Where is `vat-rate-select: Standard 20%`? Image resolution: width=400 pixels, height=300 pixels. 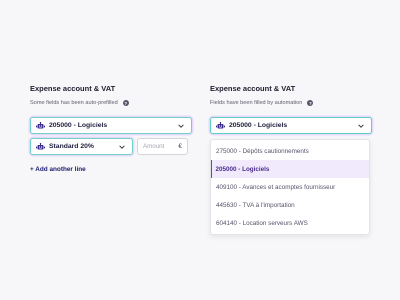 vat-rate-select: Standard 20% is located at coordinates (81, 146).